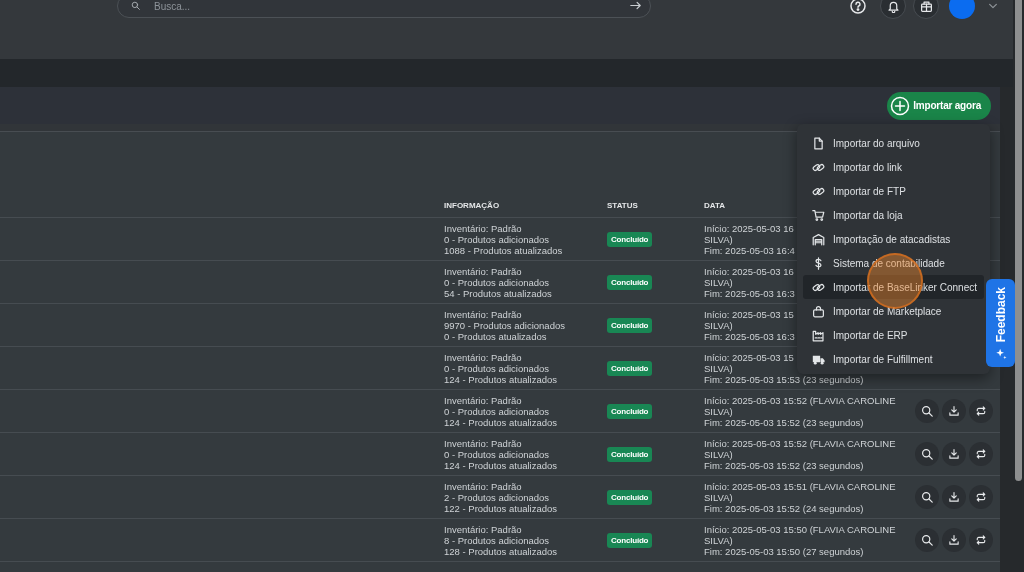  Describe the element at coordinates (800, 400) in the screenshot. I see `date-text: Início: 2025-05-03 15:52 (FLAVIA CAROLINE` at that location.